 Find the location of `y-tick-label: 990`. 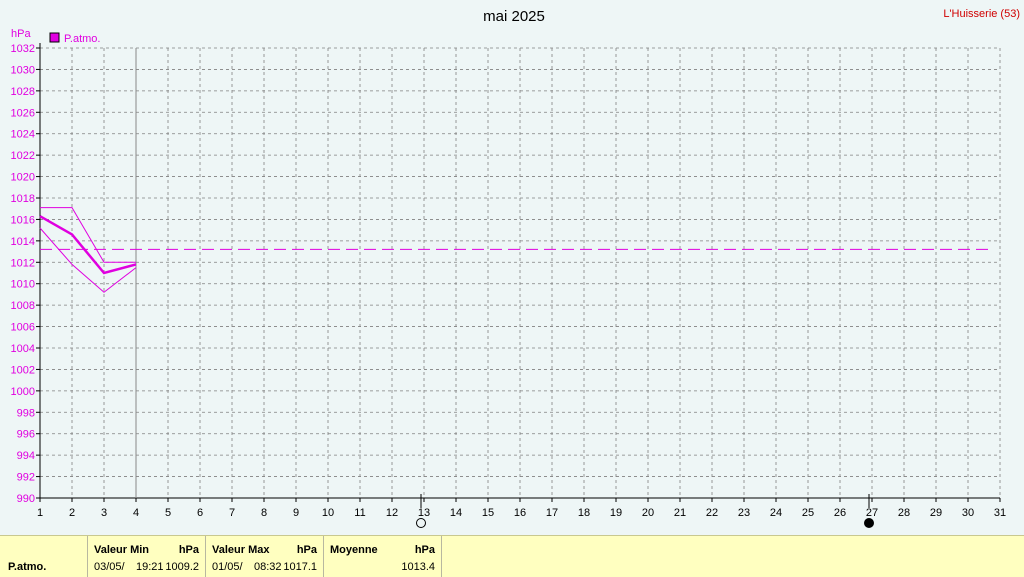

y-tick-label: 990 is located at coordinates (26, 499).